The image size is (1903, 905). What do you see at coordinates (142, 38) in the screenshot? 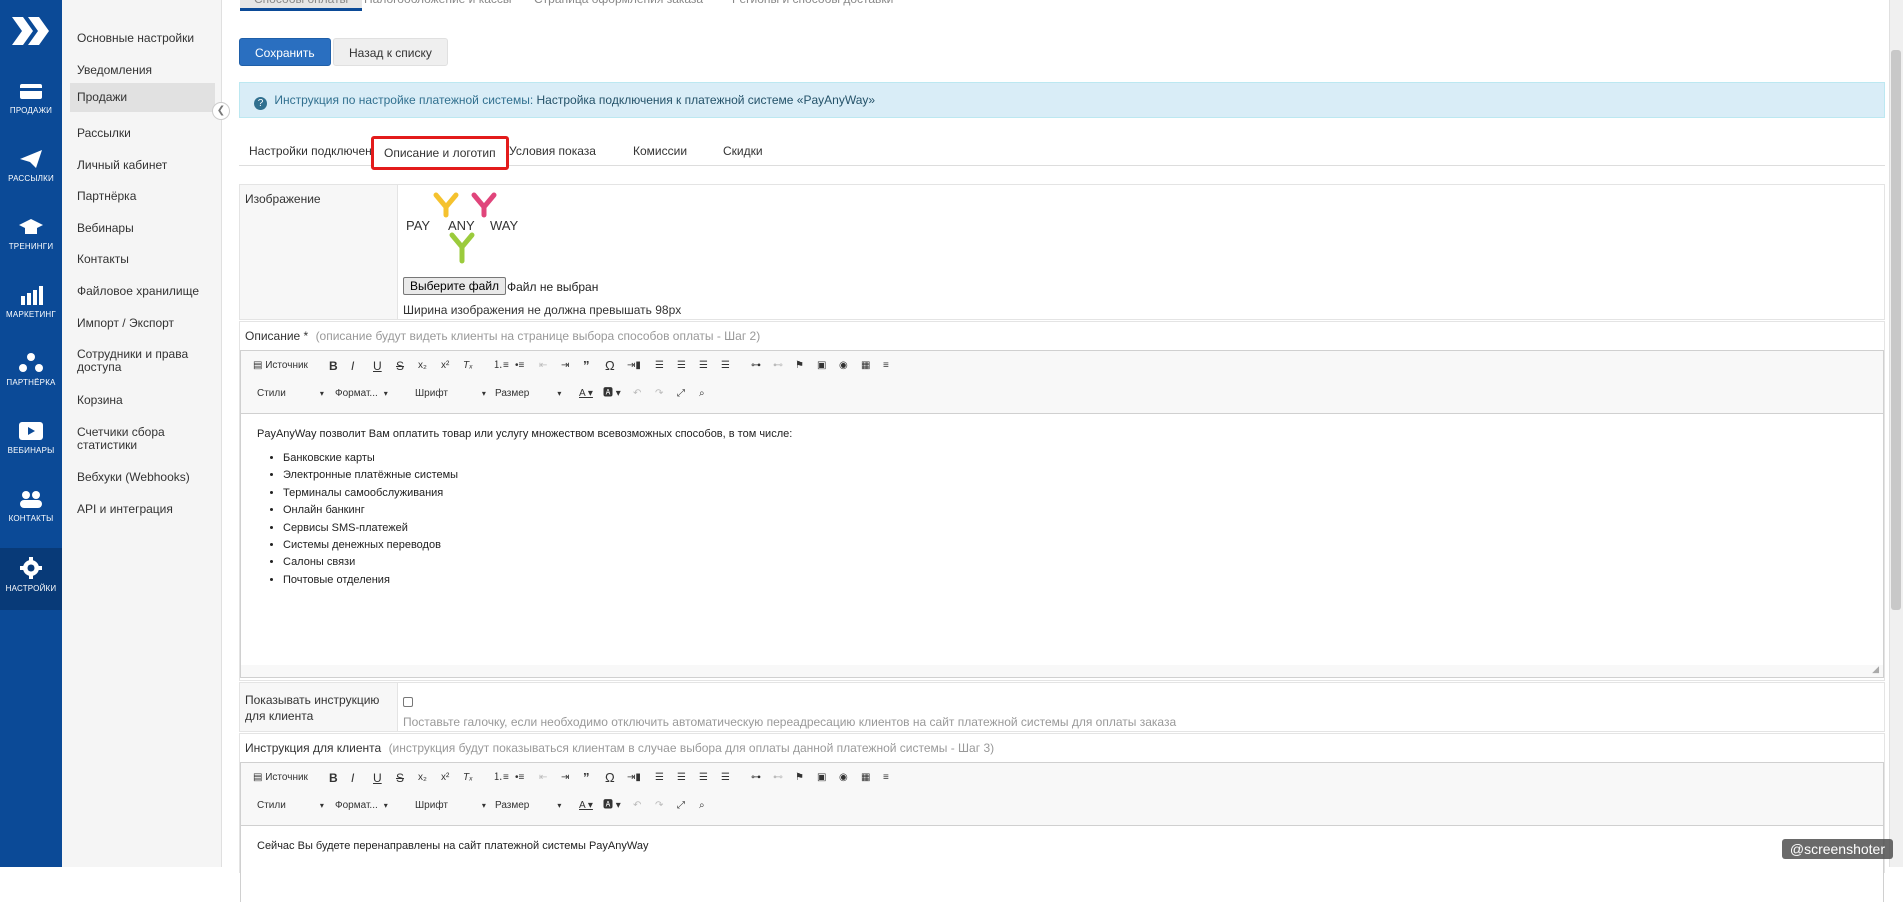
I see `sidebar-item-general: Основные настройки` at bounding box center [142, 38].